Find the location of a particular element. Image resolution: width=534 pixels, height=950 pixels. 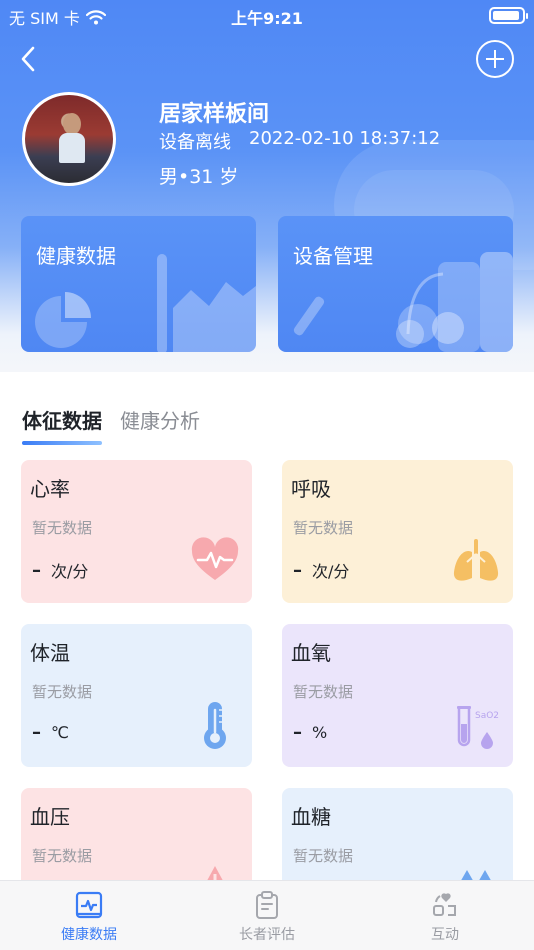

nav-label: 长者评估 is located at coordinates (267, 935).